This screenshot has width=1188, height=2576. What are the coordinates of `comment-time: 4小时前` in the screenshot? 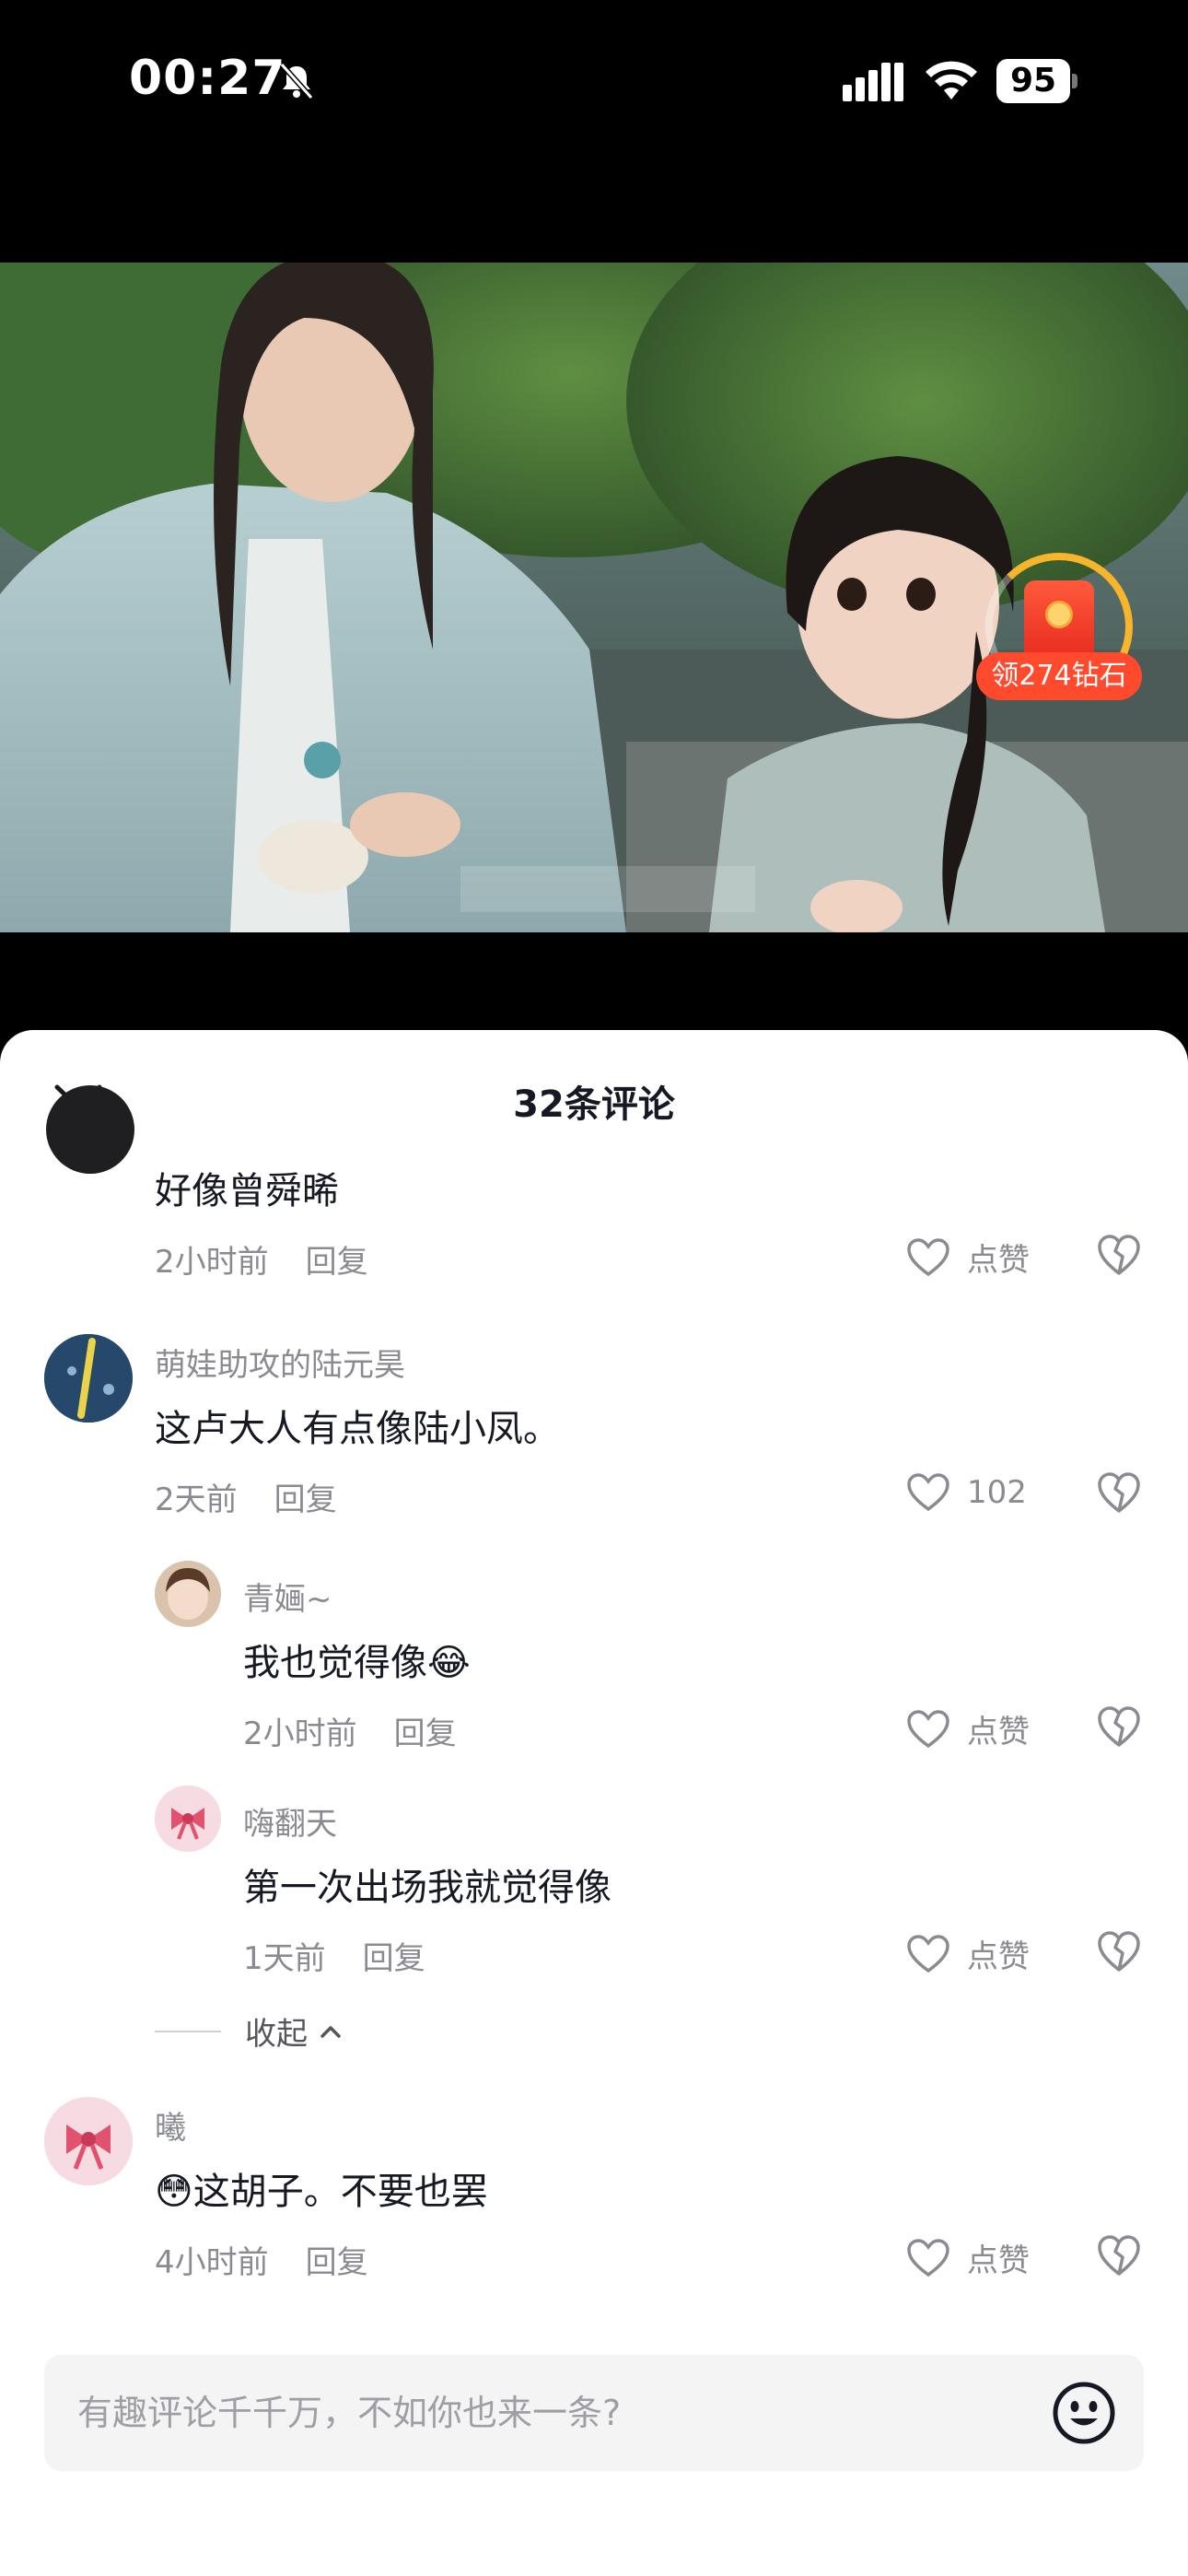 It's located at (212, 2262).